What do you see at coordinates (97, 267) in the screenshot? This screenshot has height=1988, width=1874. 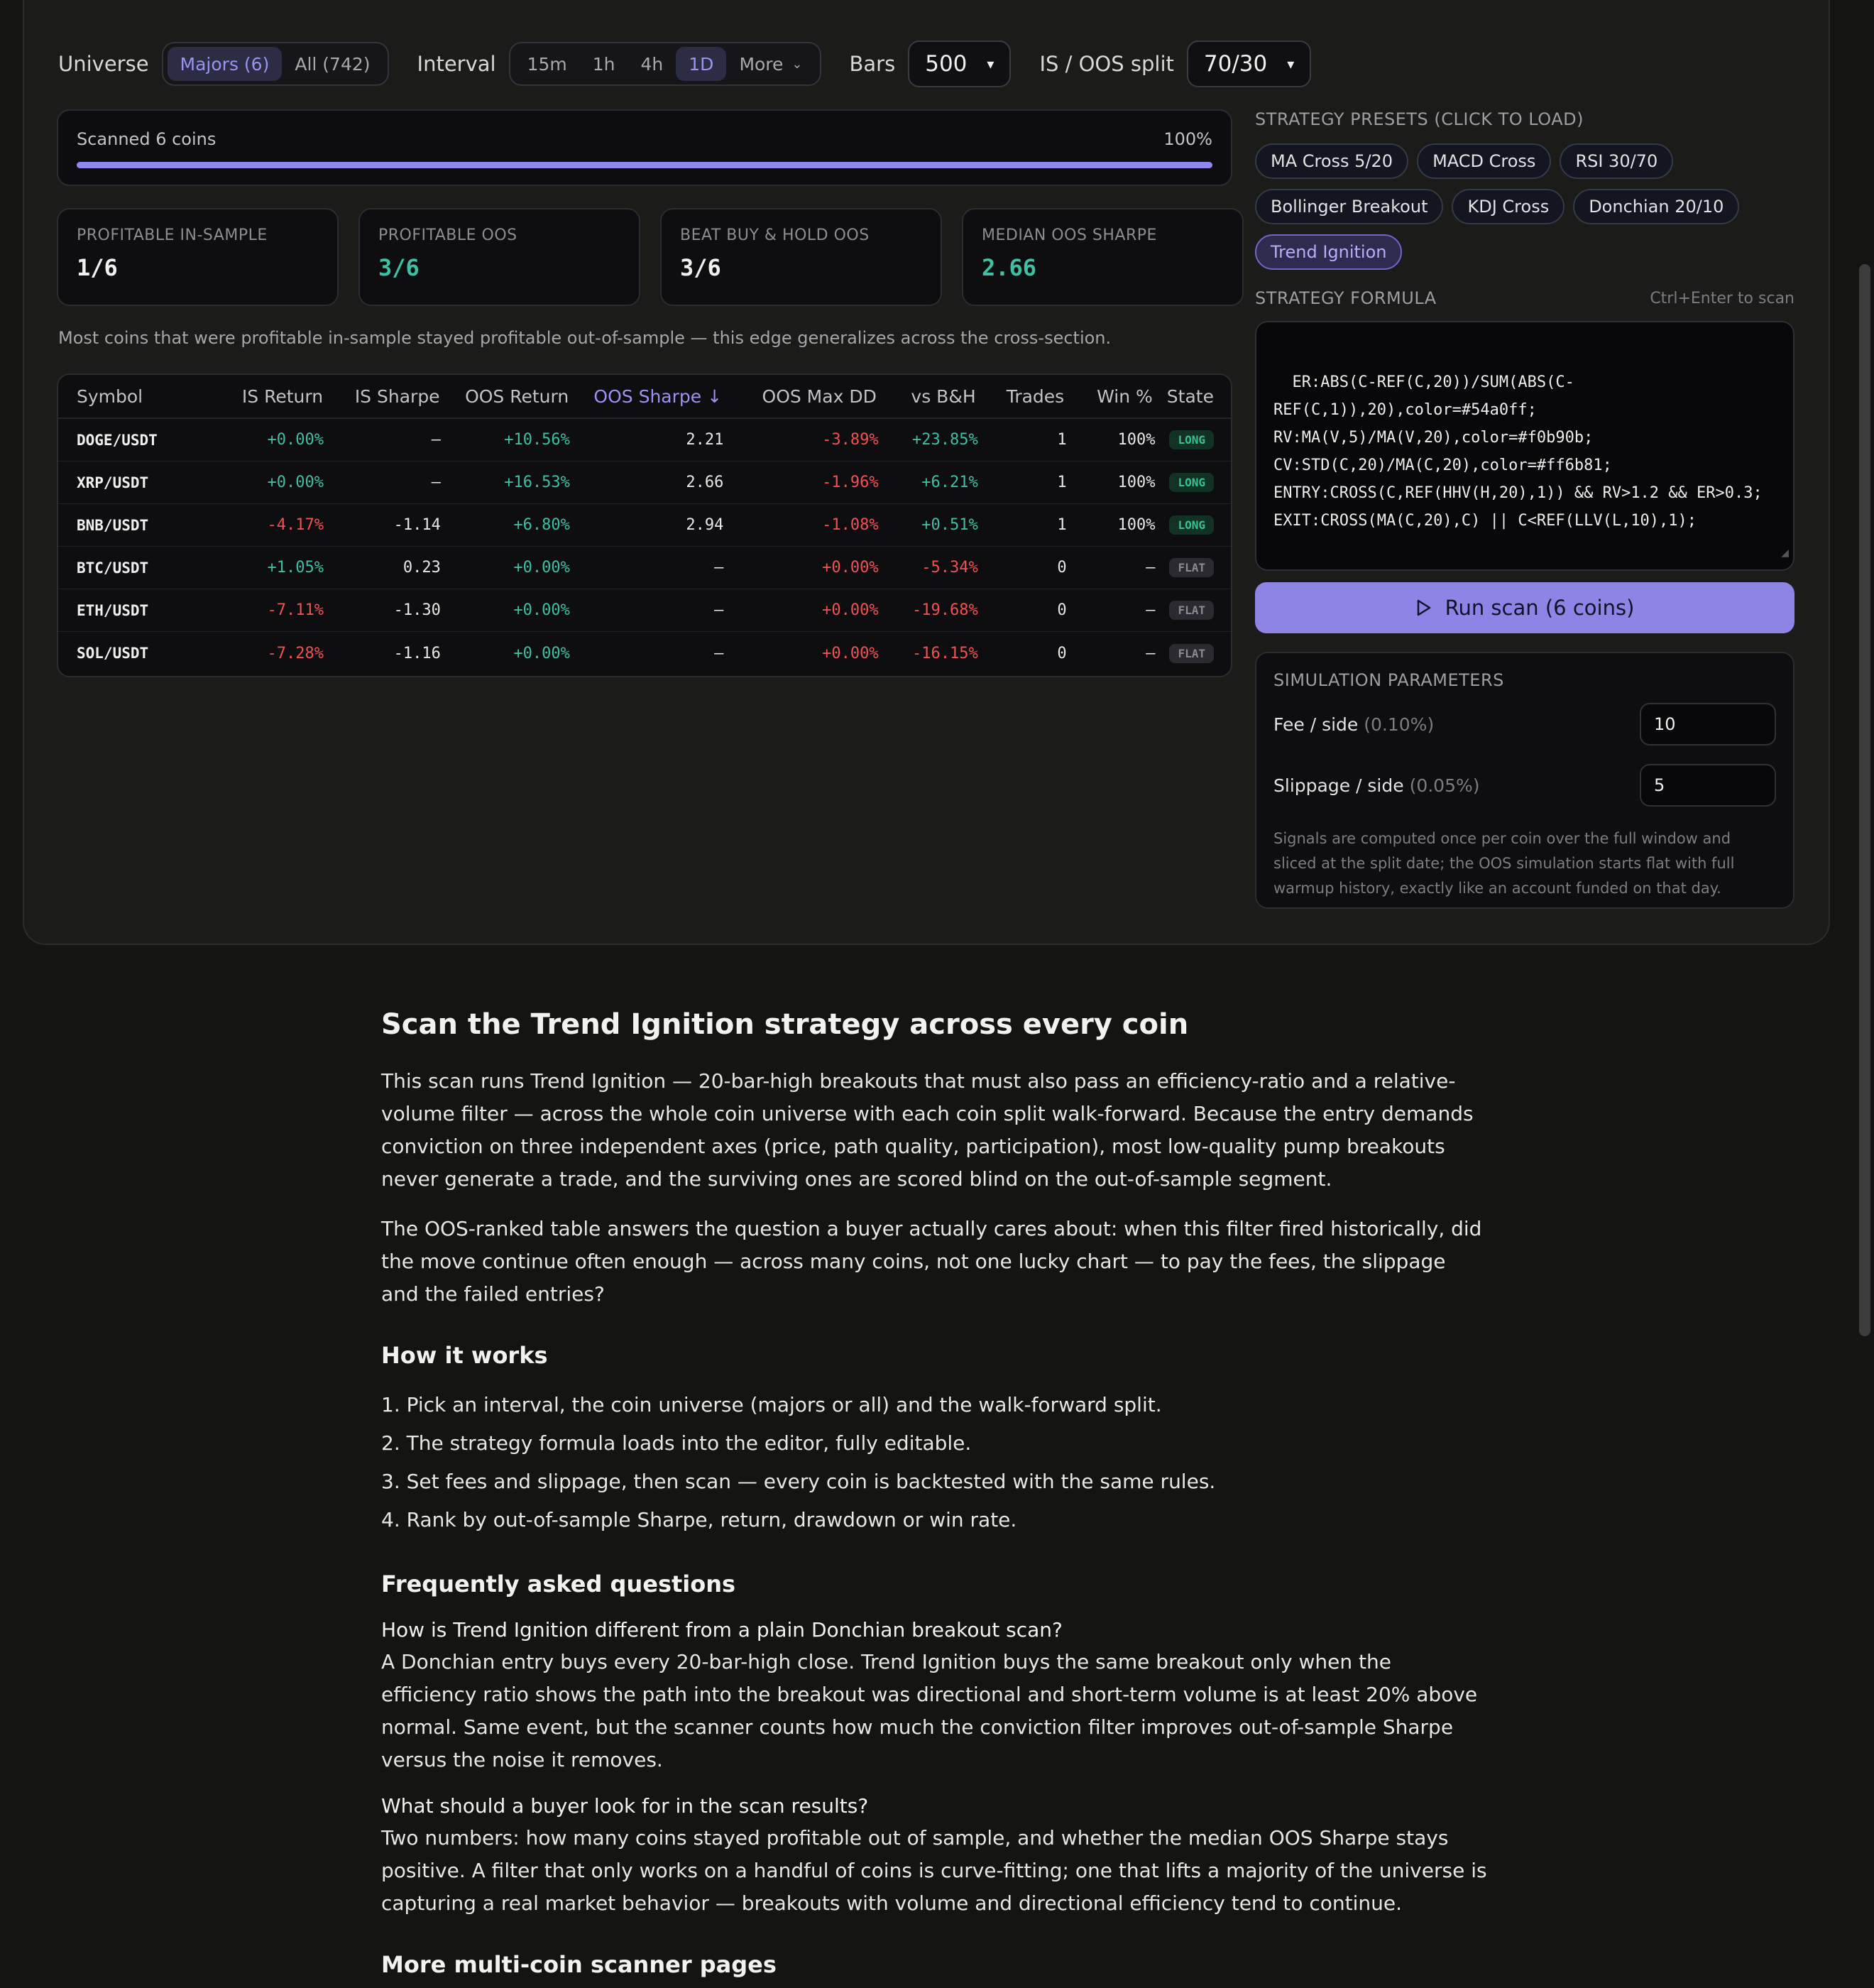 I see `stat-value: 1/6` at bounding box center [97, 267].